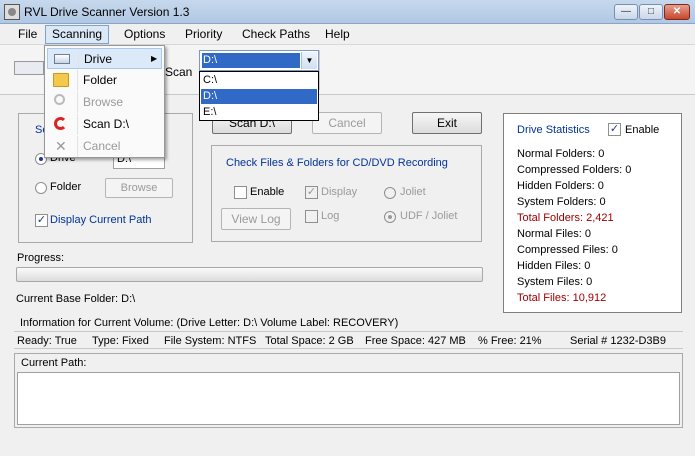 Image resolution: width=695 pixels, height=456 pixels. Describe the element at coordinates (276, 34) in the screenshot. I see `menu-check-paths: Check Paths` at that location.